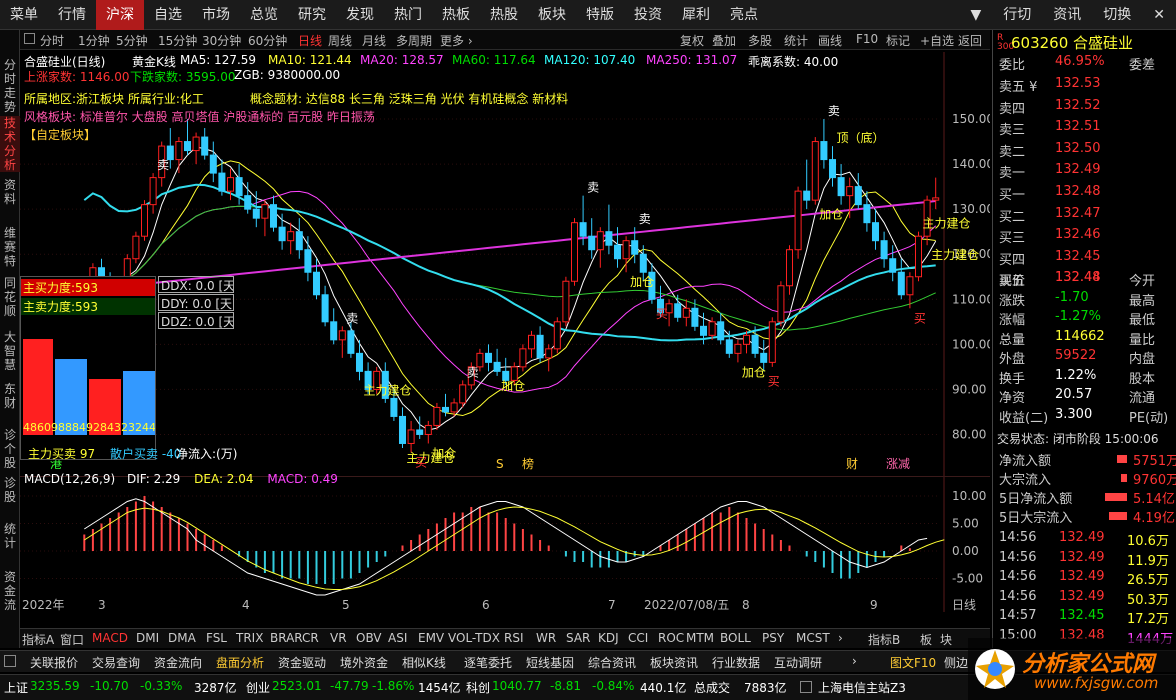 This screenshot has width=1176, height=700. I want to click on menu-item-9: 热板, so click(456, 15).